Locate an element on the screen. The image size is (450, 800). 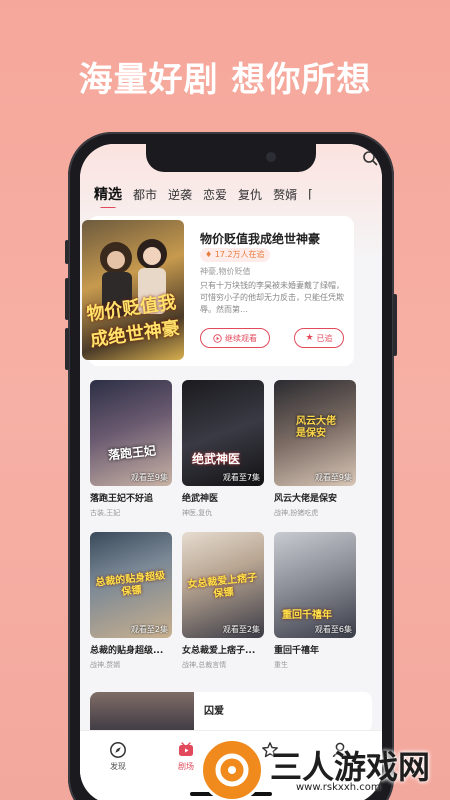
drama-tags: 神医,复仇 is located at coordinates (197, 513).